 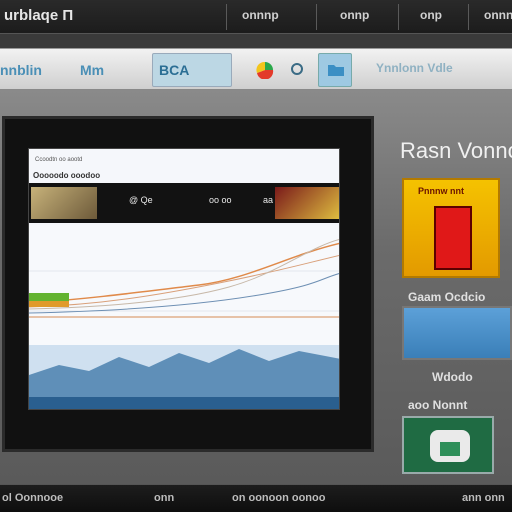 I want to click on side-caption: Wdodo, so click(x=452, y=377).